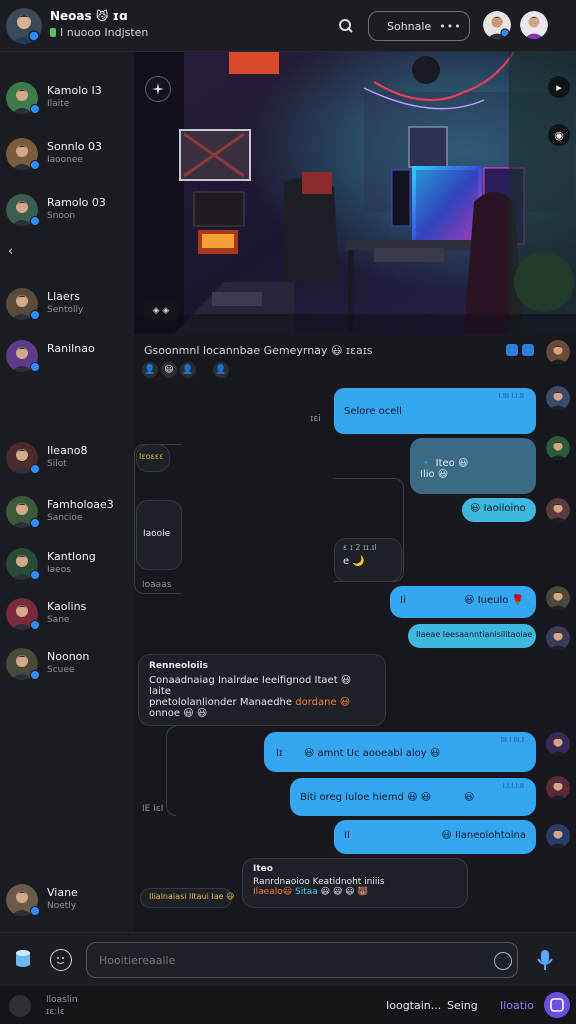  I want to click on more-options-icon: •••, so click(450, 26).